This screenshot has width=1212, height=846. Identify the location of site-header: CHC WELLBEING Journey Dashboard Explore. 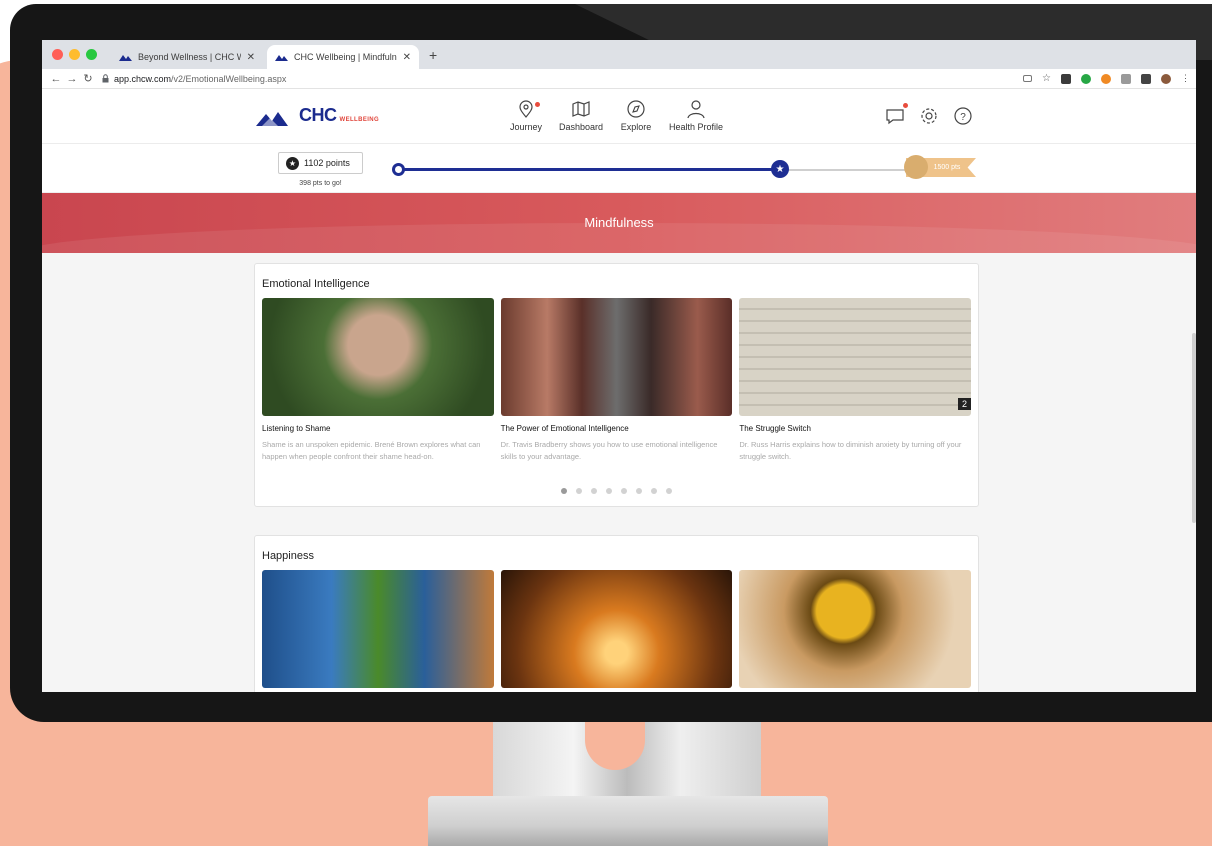
(619, 116).